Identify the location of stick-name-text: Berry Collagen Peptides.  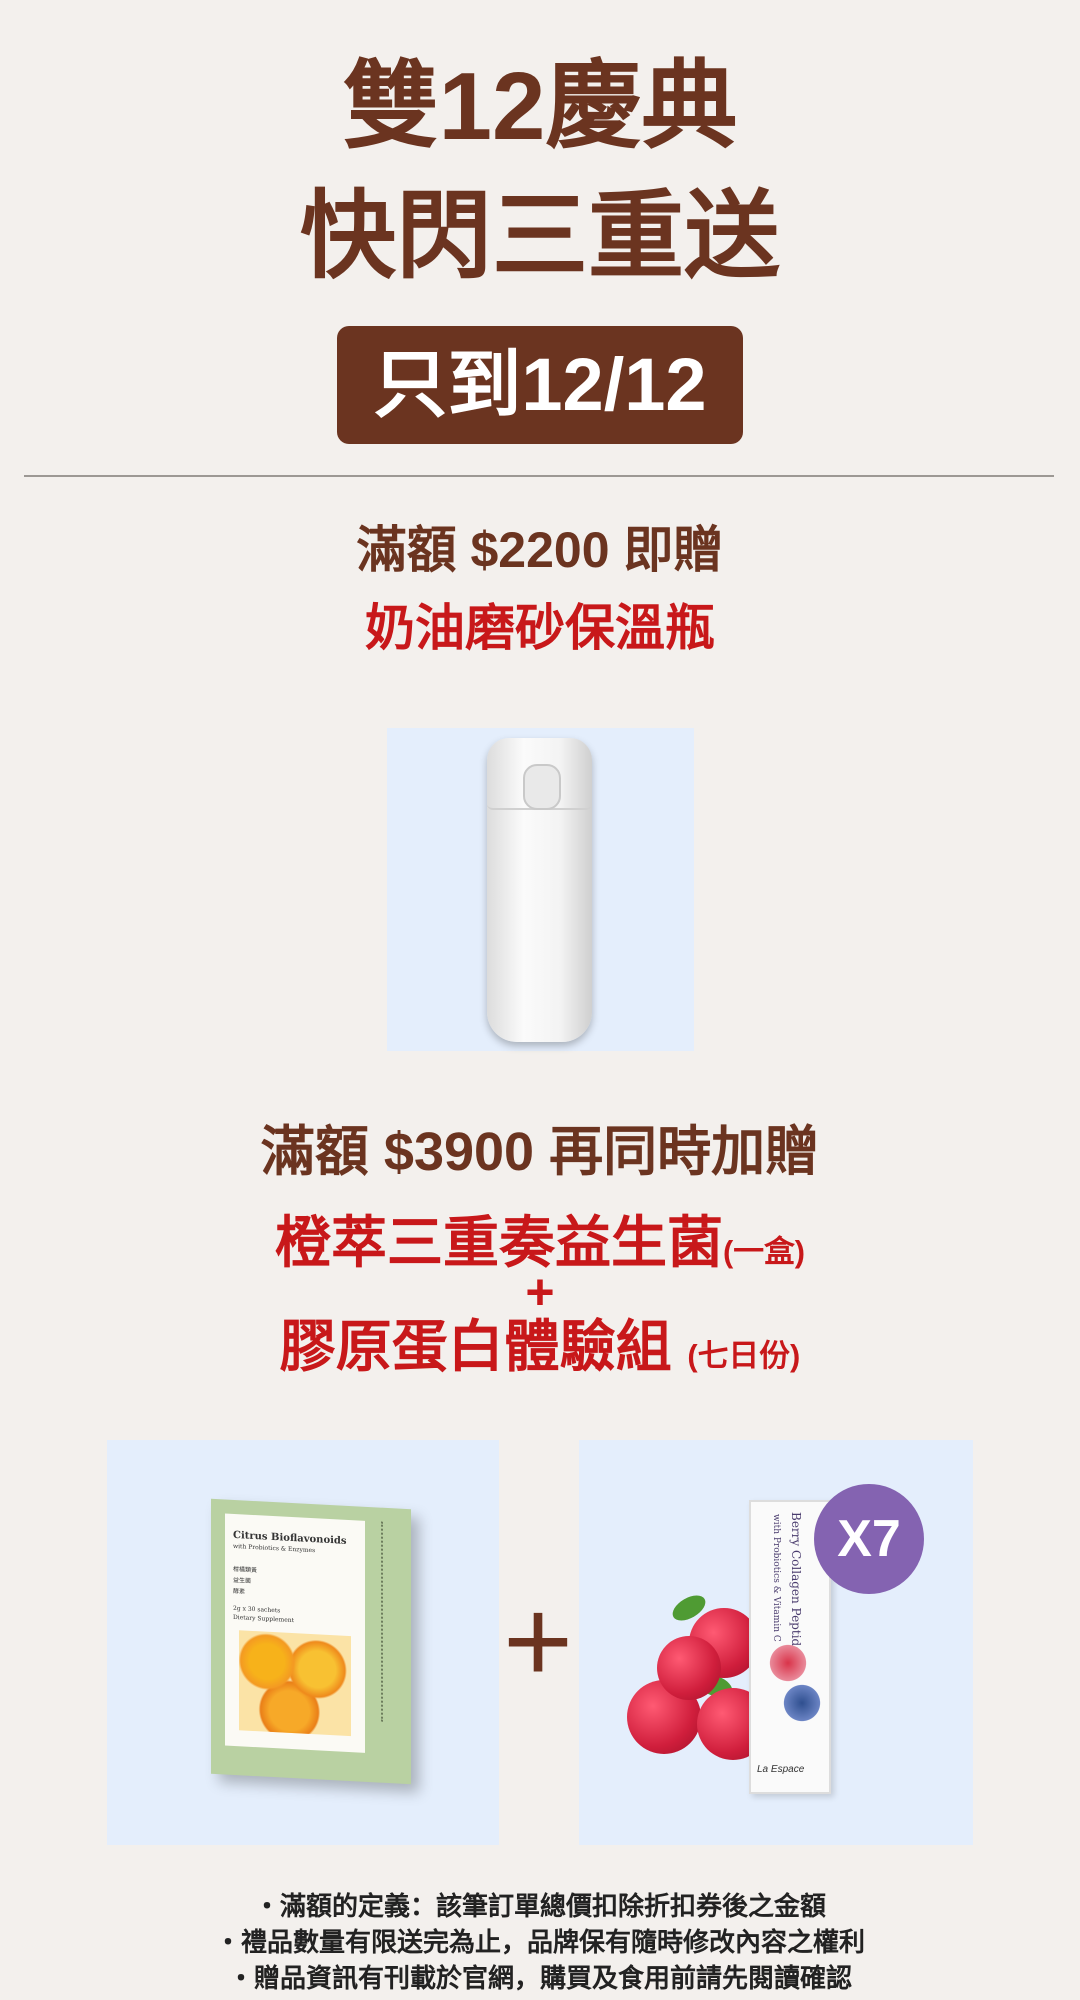
(796, 1586).